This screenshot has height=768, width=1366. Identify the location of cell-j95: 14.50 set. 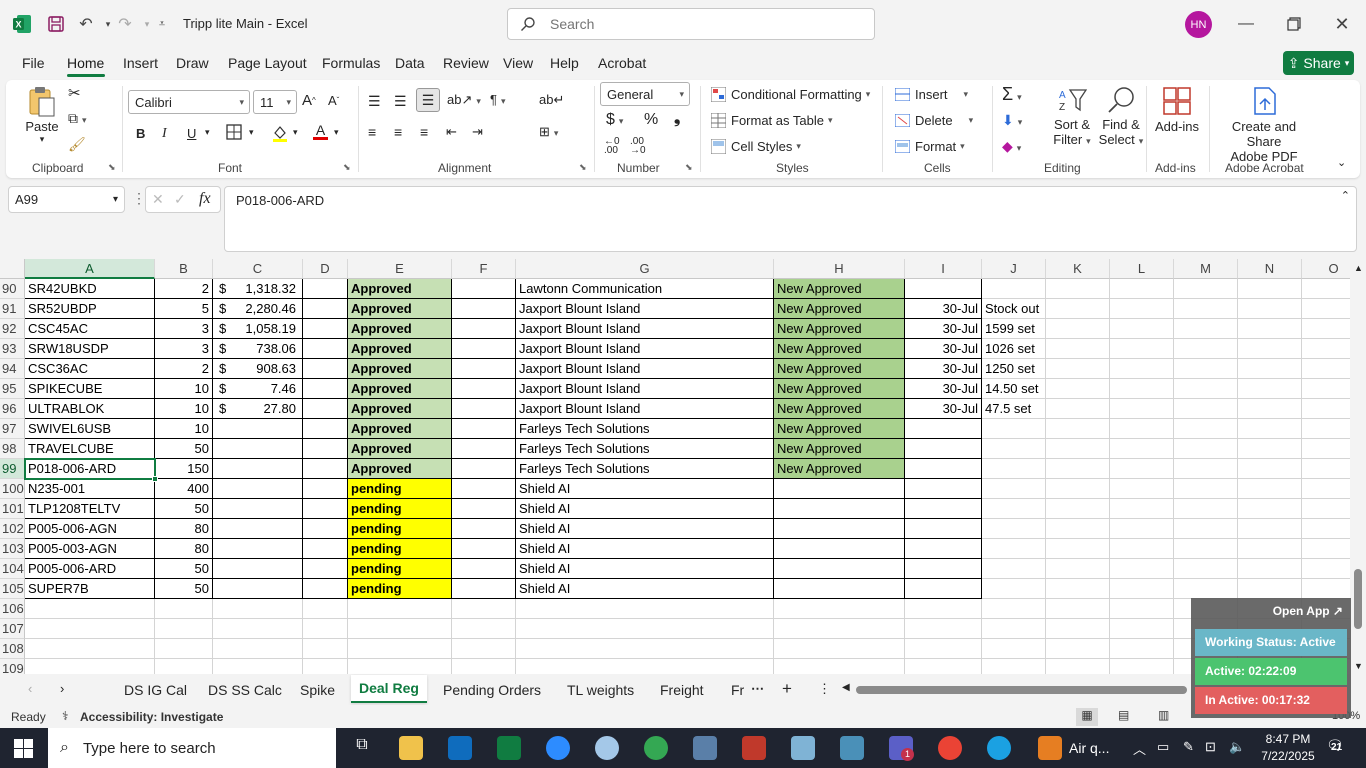
(1014, 389).